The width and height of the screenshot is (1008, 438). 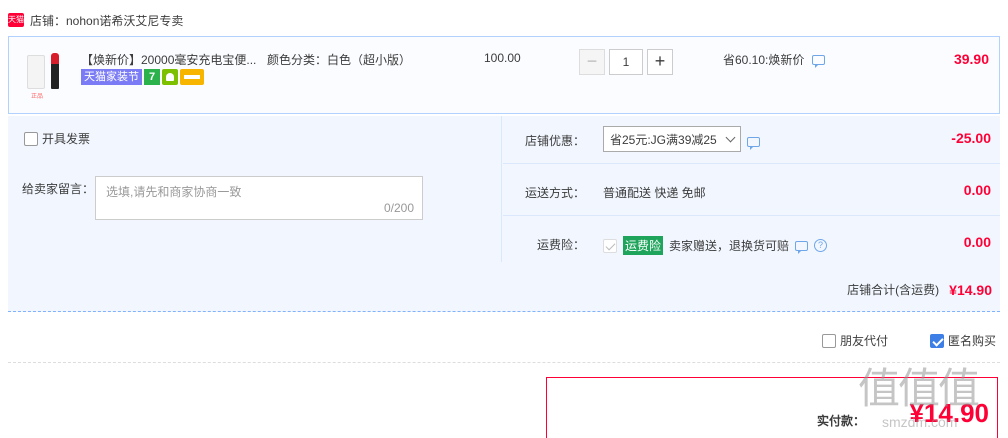 What do you see at coordinates (663, 139) in the screenshot?
I see `coupon-selected: 省25元:JG满39减25` at bounding box center [663, 139].